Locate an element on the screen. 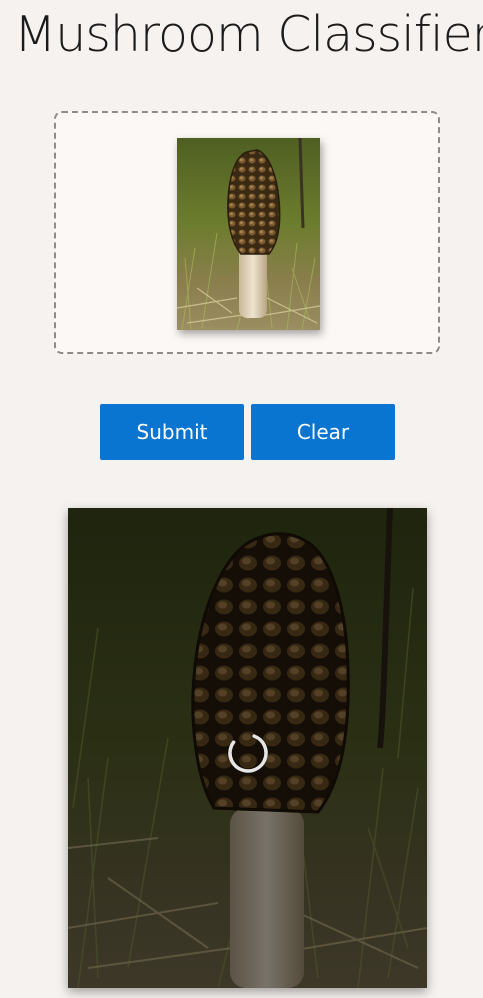 The image size is (483, 998). uploaded-image-thumbnail is located at coordinates (248, 234).